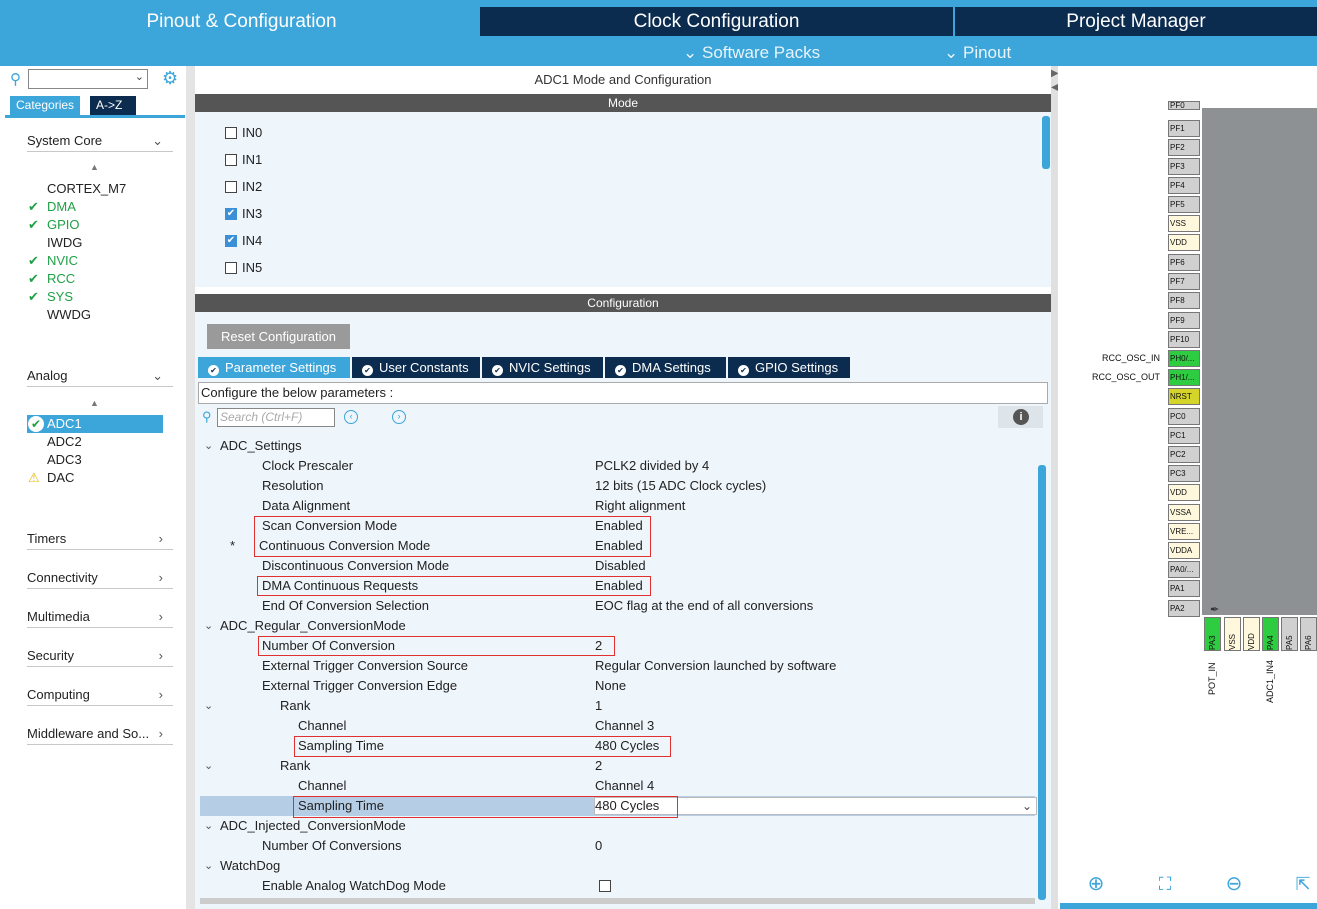 The height and width of the screenshot is (909, 1317). What do you see at coordinates (1184, 339) in the screenshot?
I see `pin: PF10` at bounding box center [1184, 339].